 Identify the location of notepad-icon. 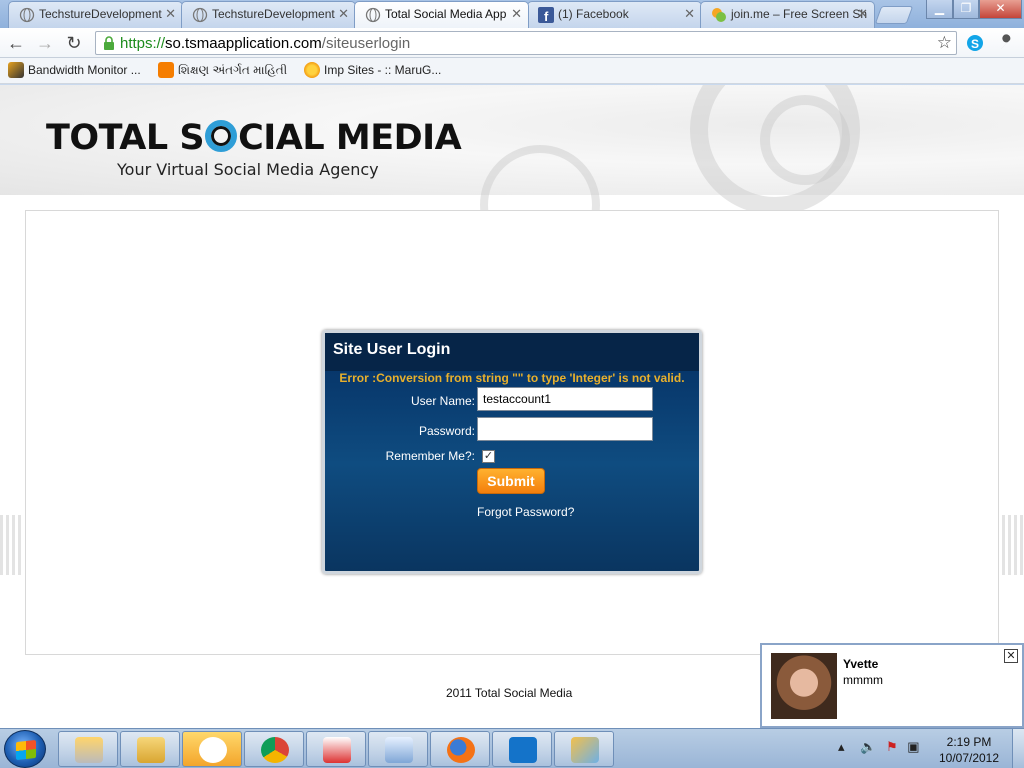
(399, 750).